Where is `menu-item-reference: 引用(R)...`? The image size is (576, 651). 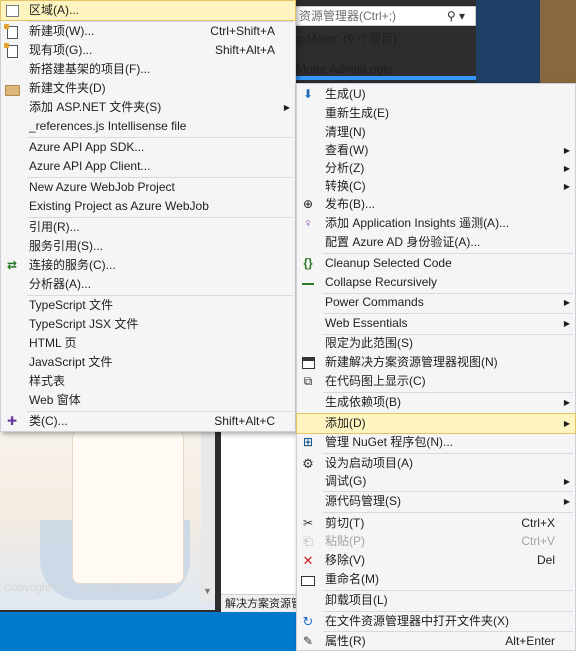 menu-item-reference: 引用(R)... is located at coordinates (148, 227).